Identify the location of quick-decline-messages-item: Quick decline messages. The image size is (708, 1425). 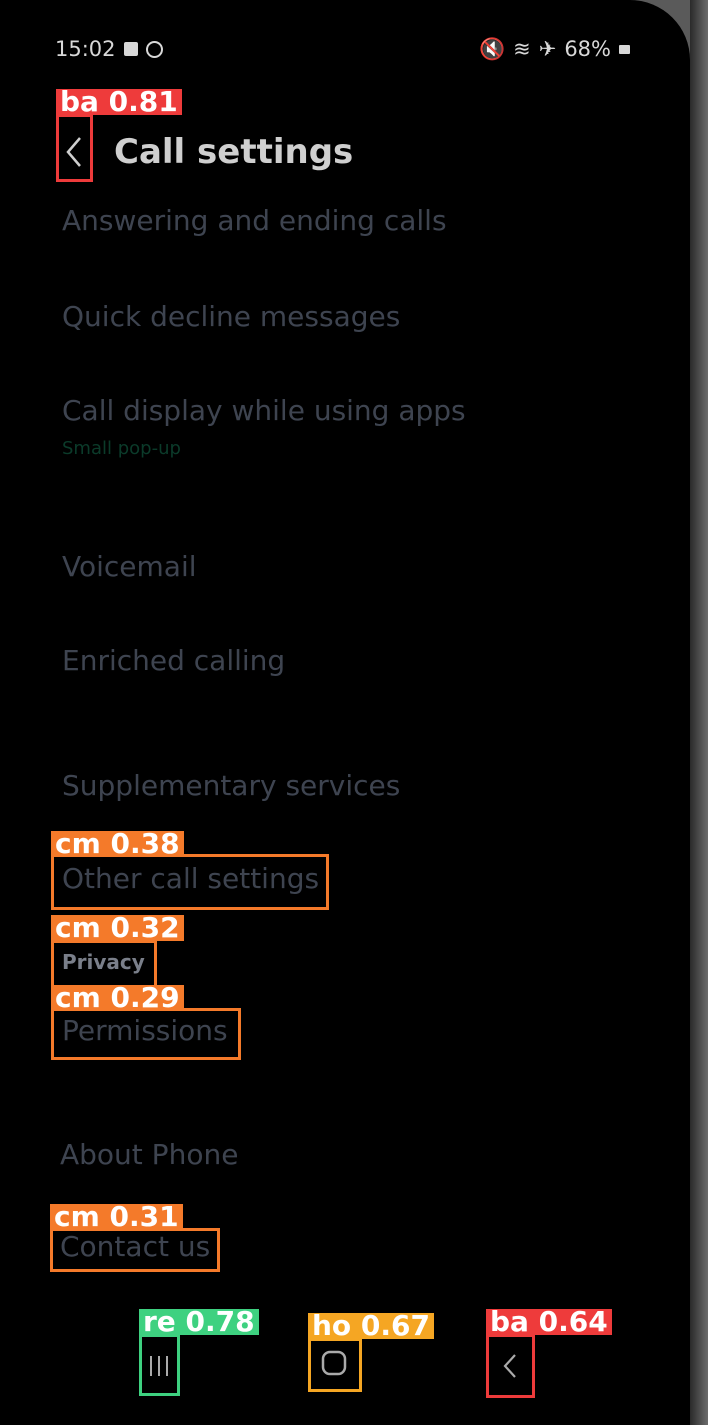
(231, 316).